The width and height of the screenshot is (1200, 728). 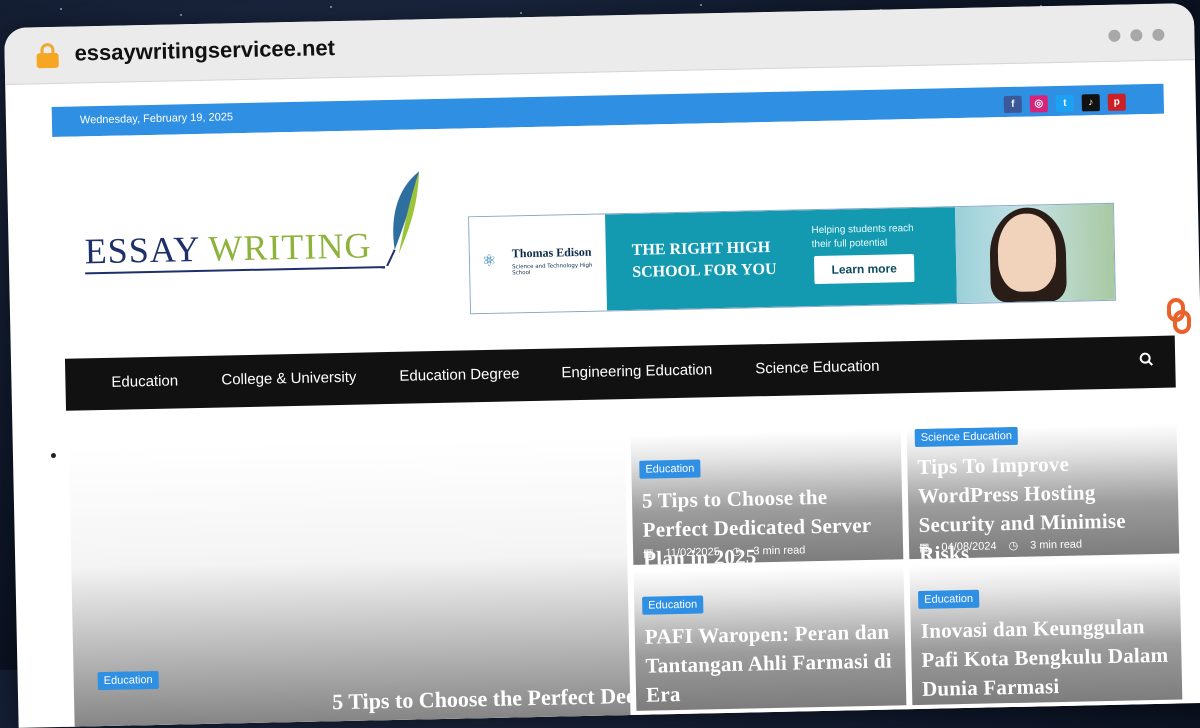 What do you see at coordinates (489, 260) in the screenshot?
I see `molecule-icon: ⚛` at bounding box center [489, 260].